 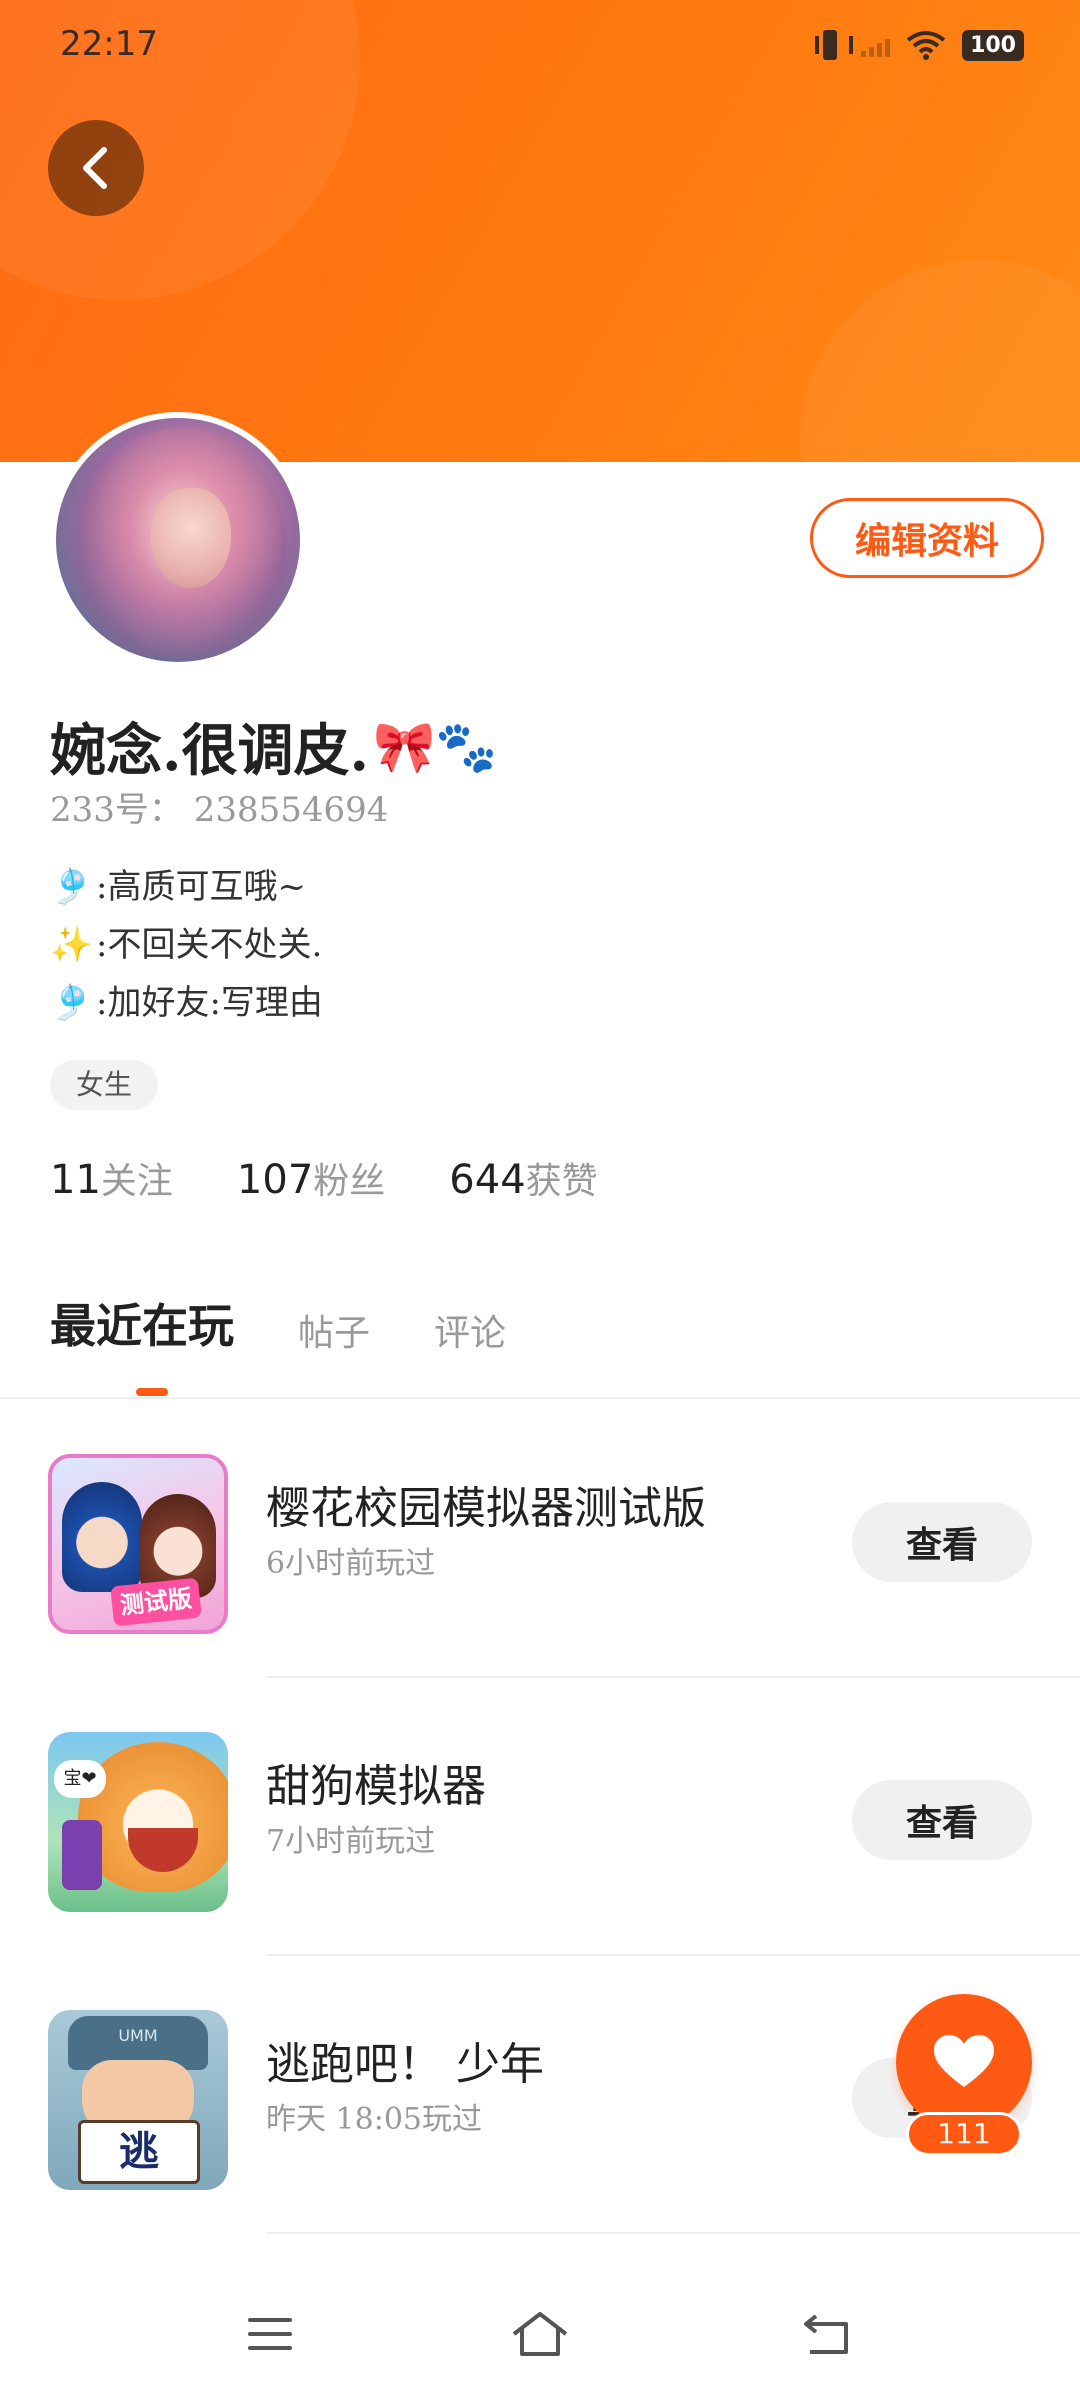 I want to click on stat-label: 获赞, so click(x=561, y=1181).